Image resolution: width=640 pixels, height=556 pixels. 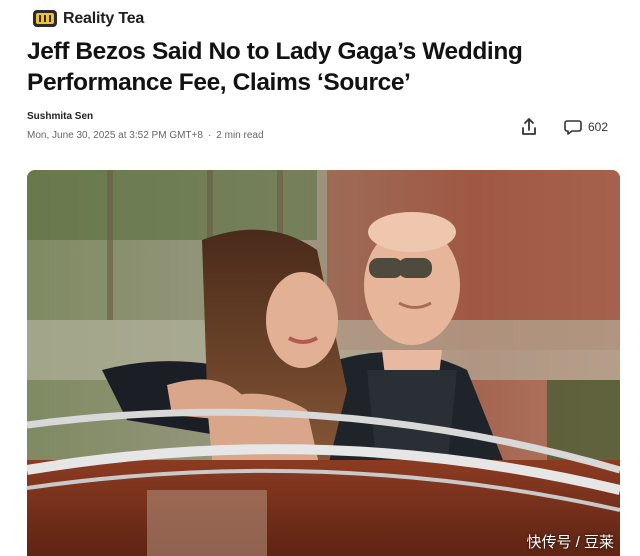 What do you see at coordinates (573, 127) in the screenshot?
I see `comment-icon` at bounding box center [573, 127].